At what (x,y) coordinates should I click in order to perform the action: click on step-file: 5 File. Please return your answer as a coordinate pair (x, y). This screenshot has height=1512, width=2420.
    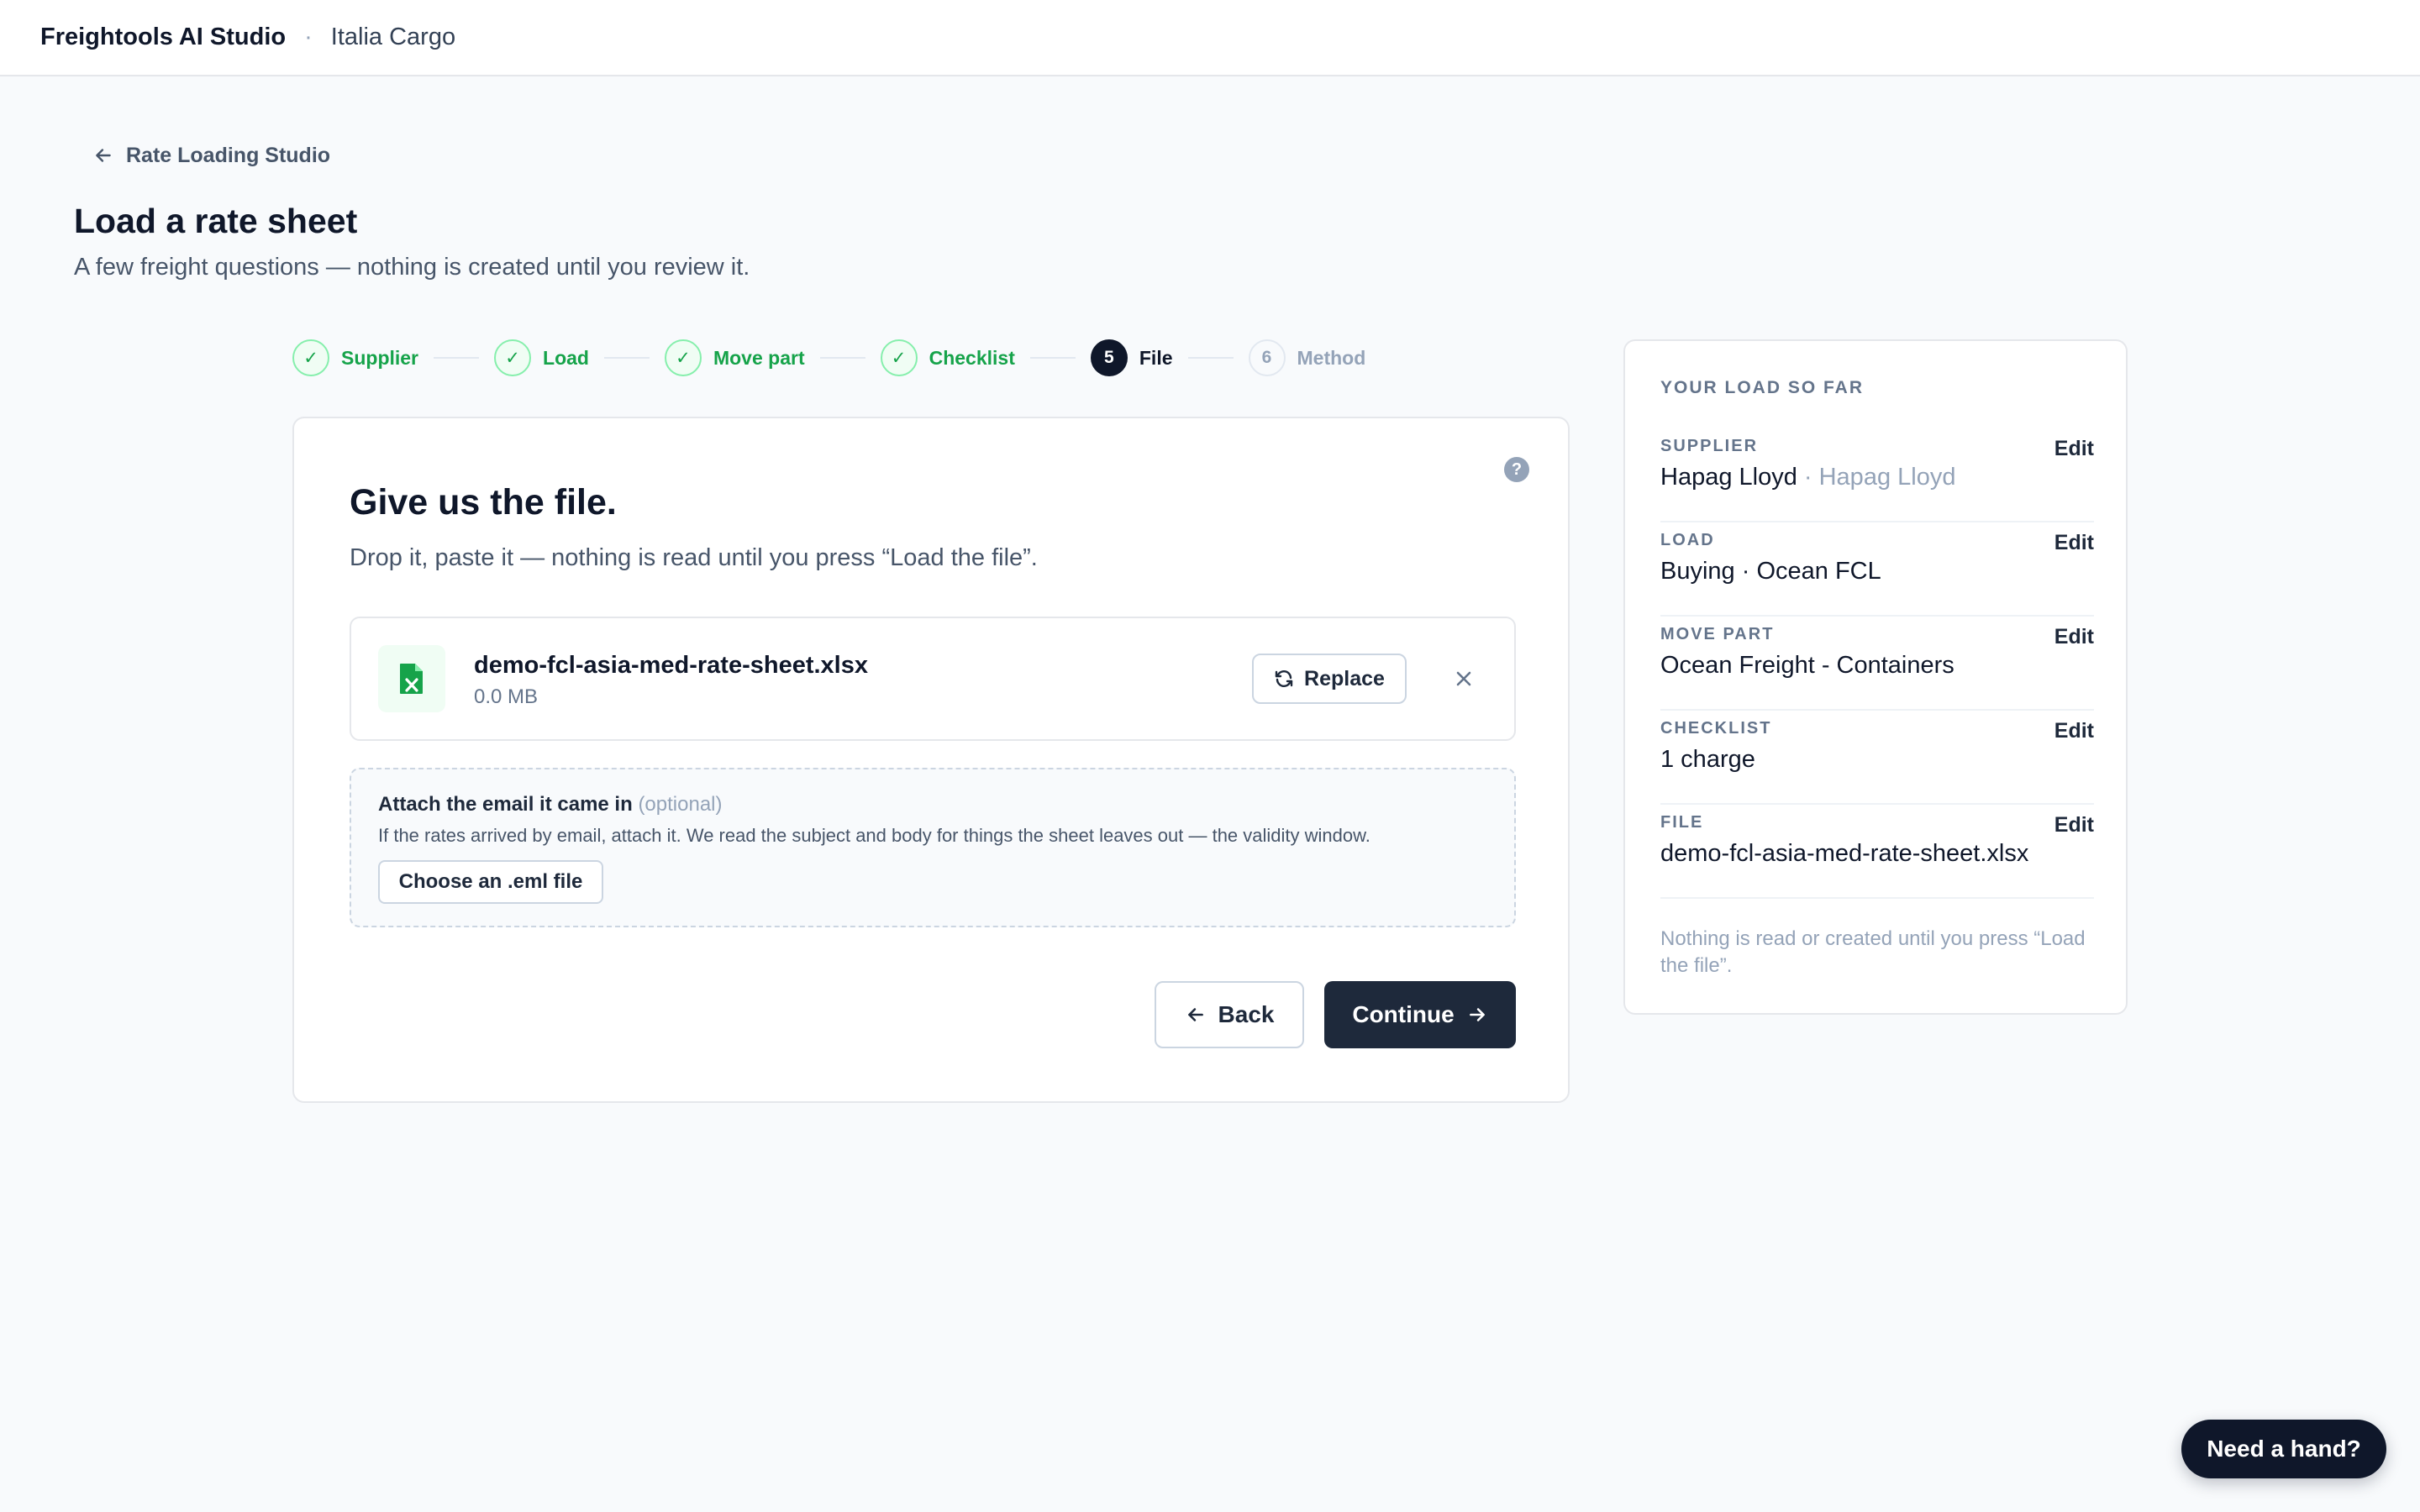
    Looking at the image, I should click on (1132, 357).